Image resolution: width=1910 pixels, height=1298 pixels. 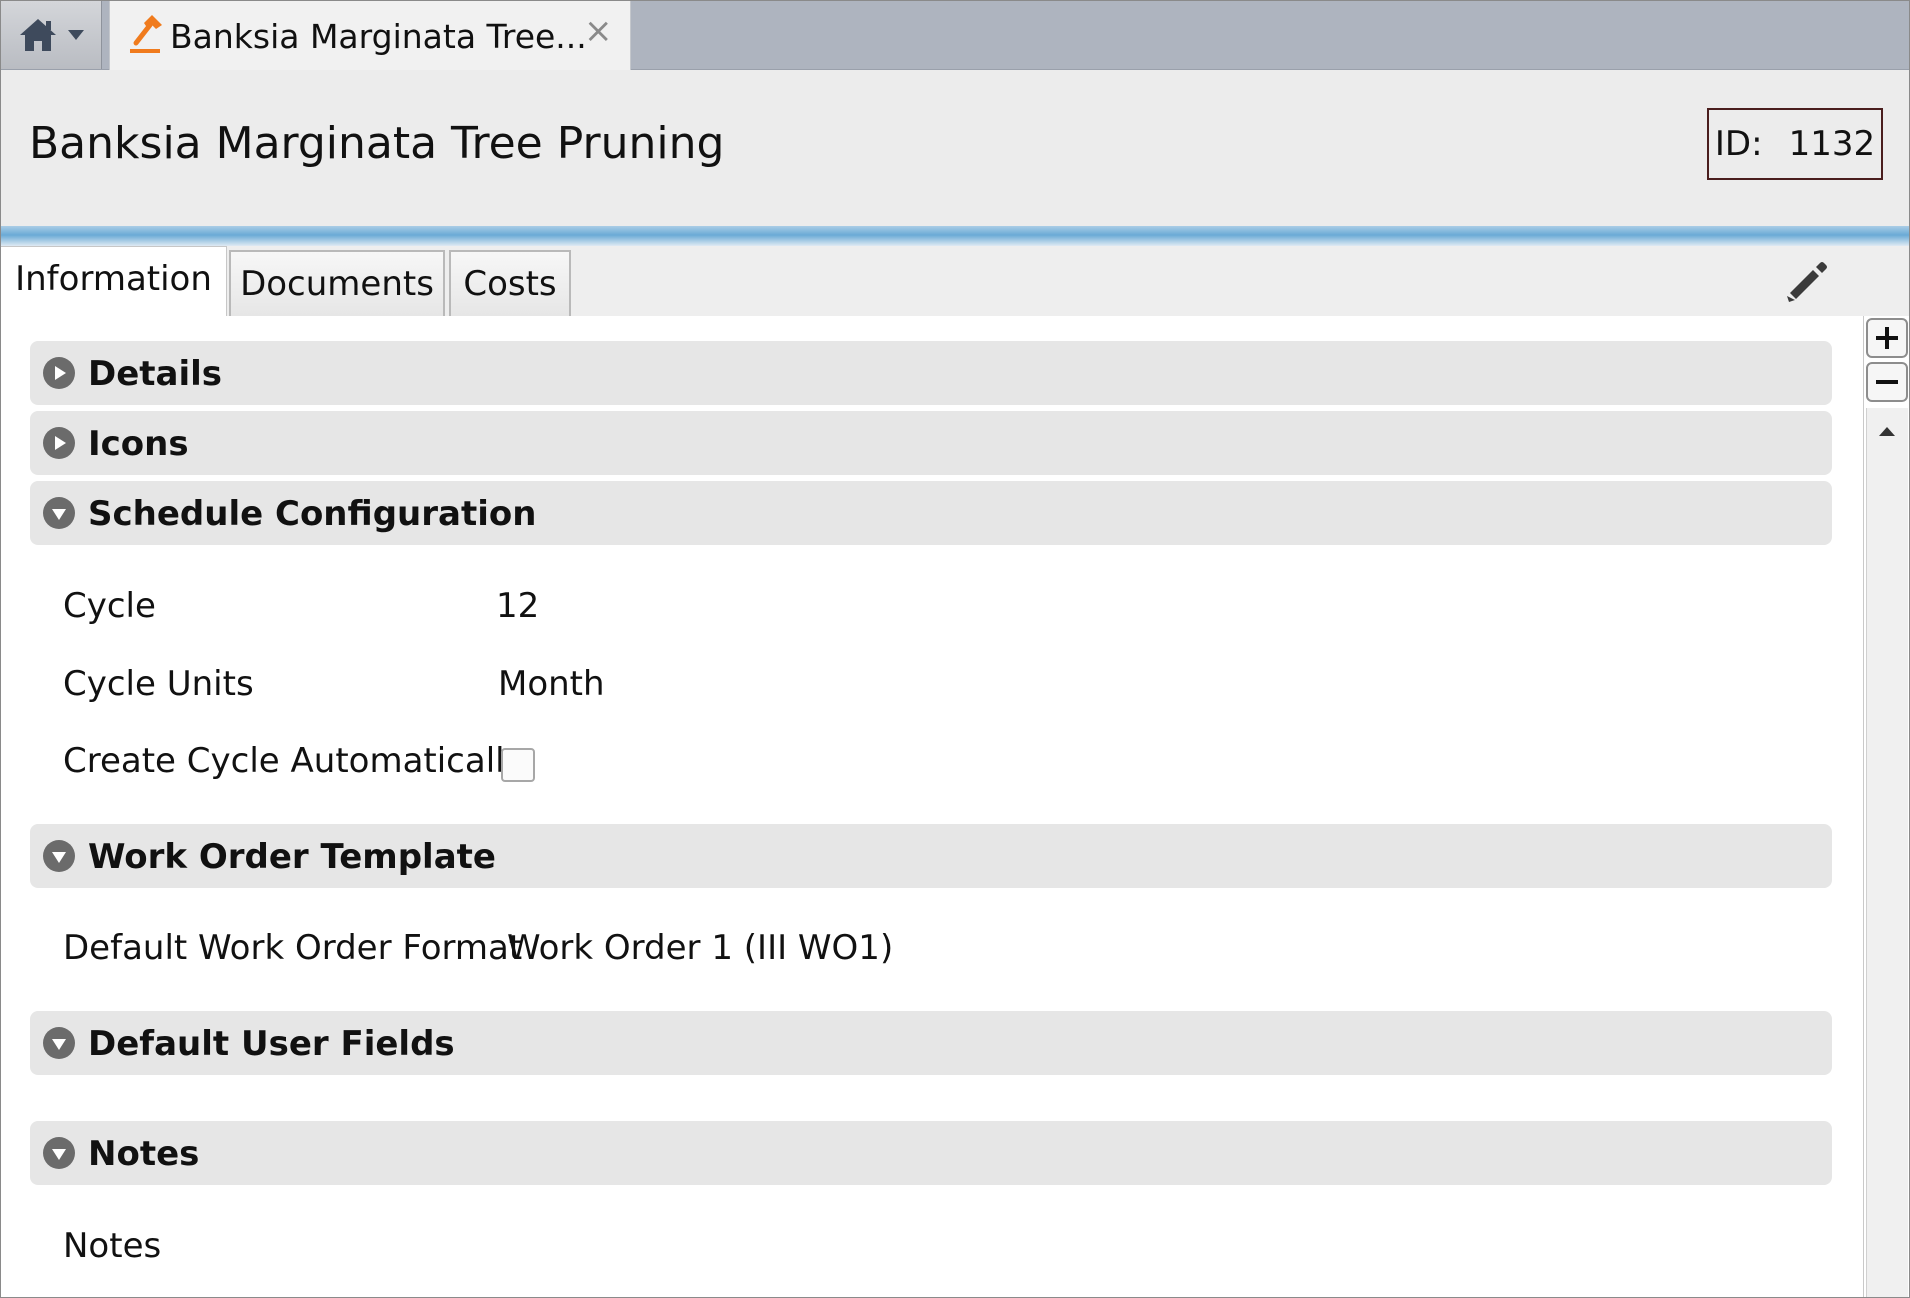 I want to click on scroll-up-arrow-icon, so click(x=1887, y=431).